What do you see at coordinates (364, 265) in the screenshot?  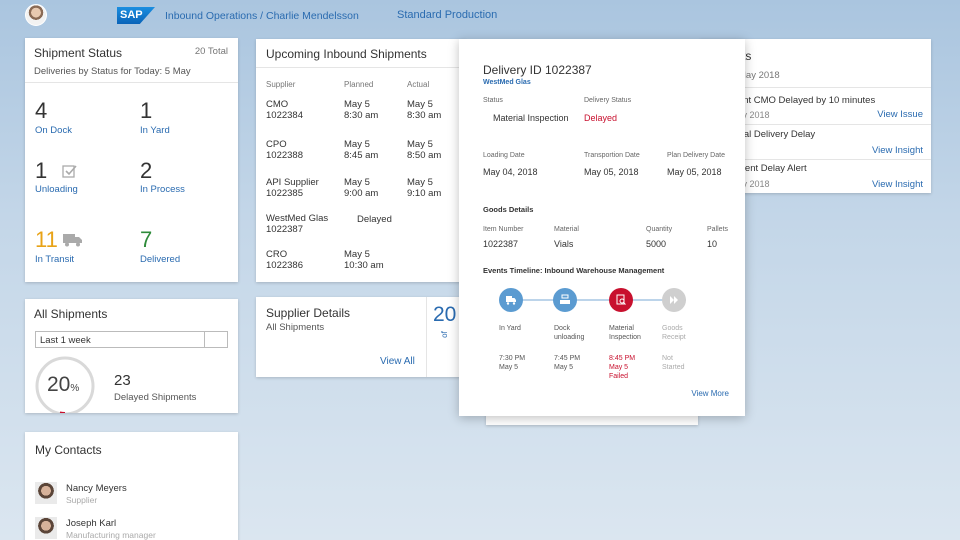 I see `planned-time: 10:30 am` at bounding box center [364, 265].